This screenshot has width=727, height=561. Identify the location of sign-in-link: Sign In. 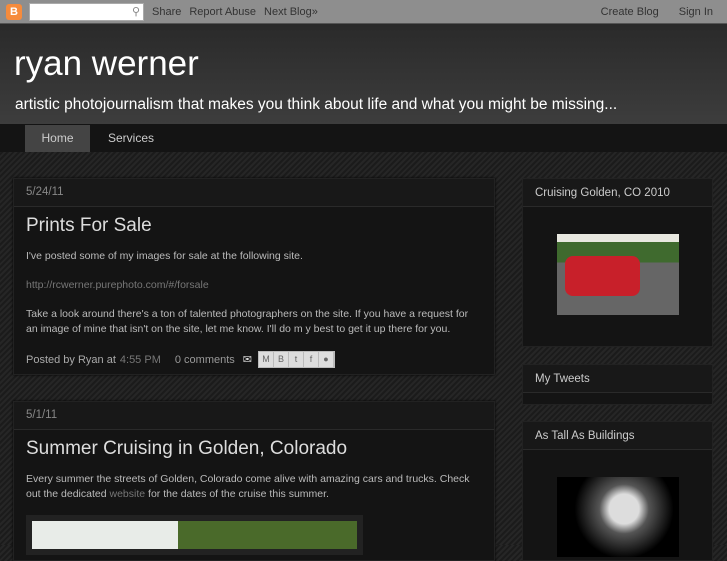
(696, 12).